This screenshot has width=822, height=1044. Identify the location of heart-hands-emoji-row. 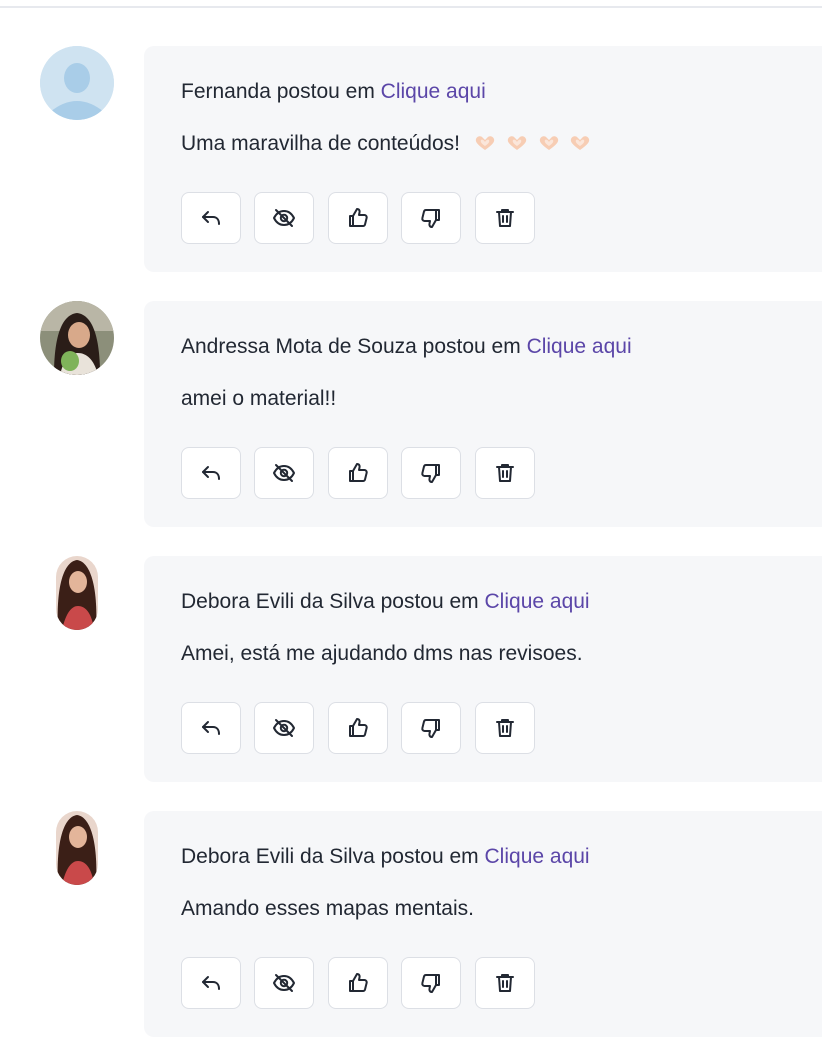
(535, 146).